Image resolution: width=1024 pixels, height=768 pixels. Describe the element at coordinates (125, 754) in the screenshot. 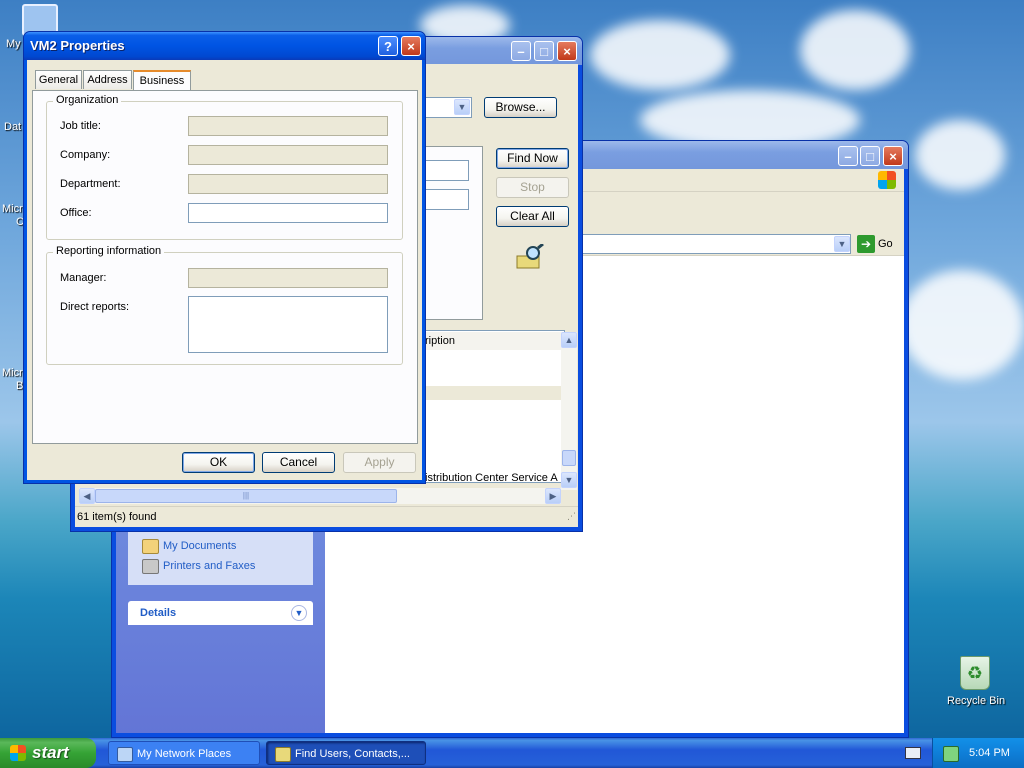

I see `network-places-icon` at that location.